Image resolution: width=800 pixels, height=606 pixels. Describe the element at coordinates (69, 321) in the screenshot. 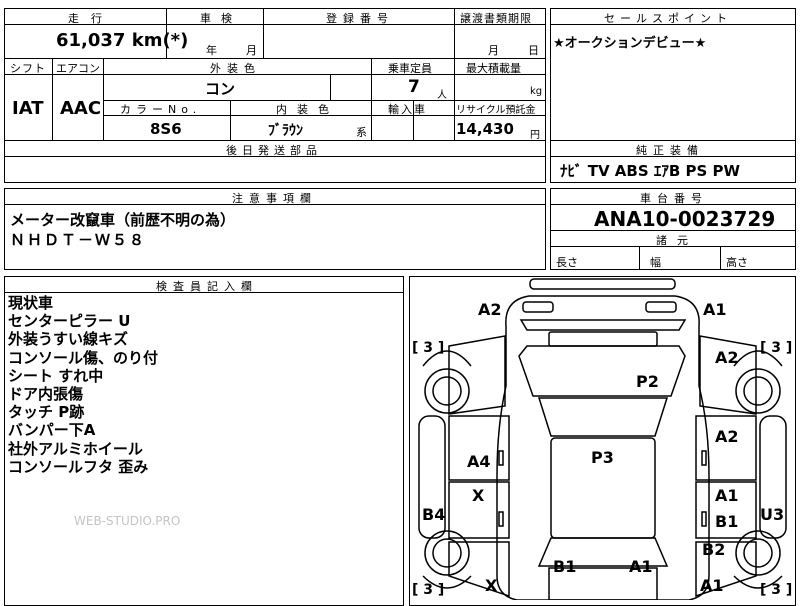

I see `inspector-line: センターピラー U` at that location.